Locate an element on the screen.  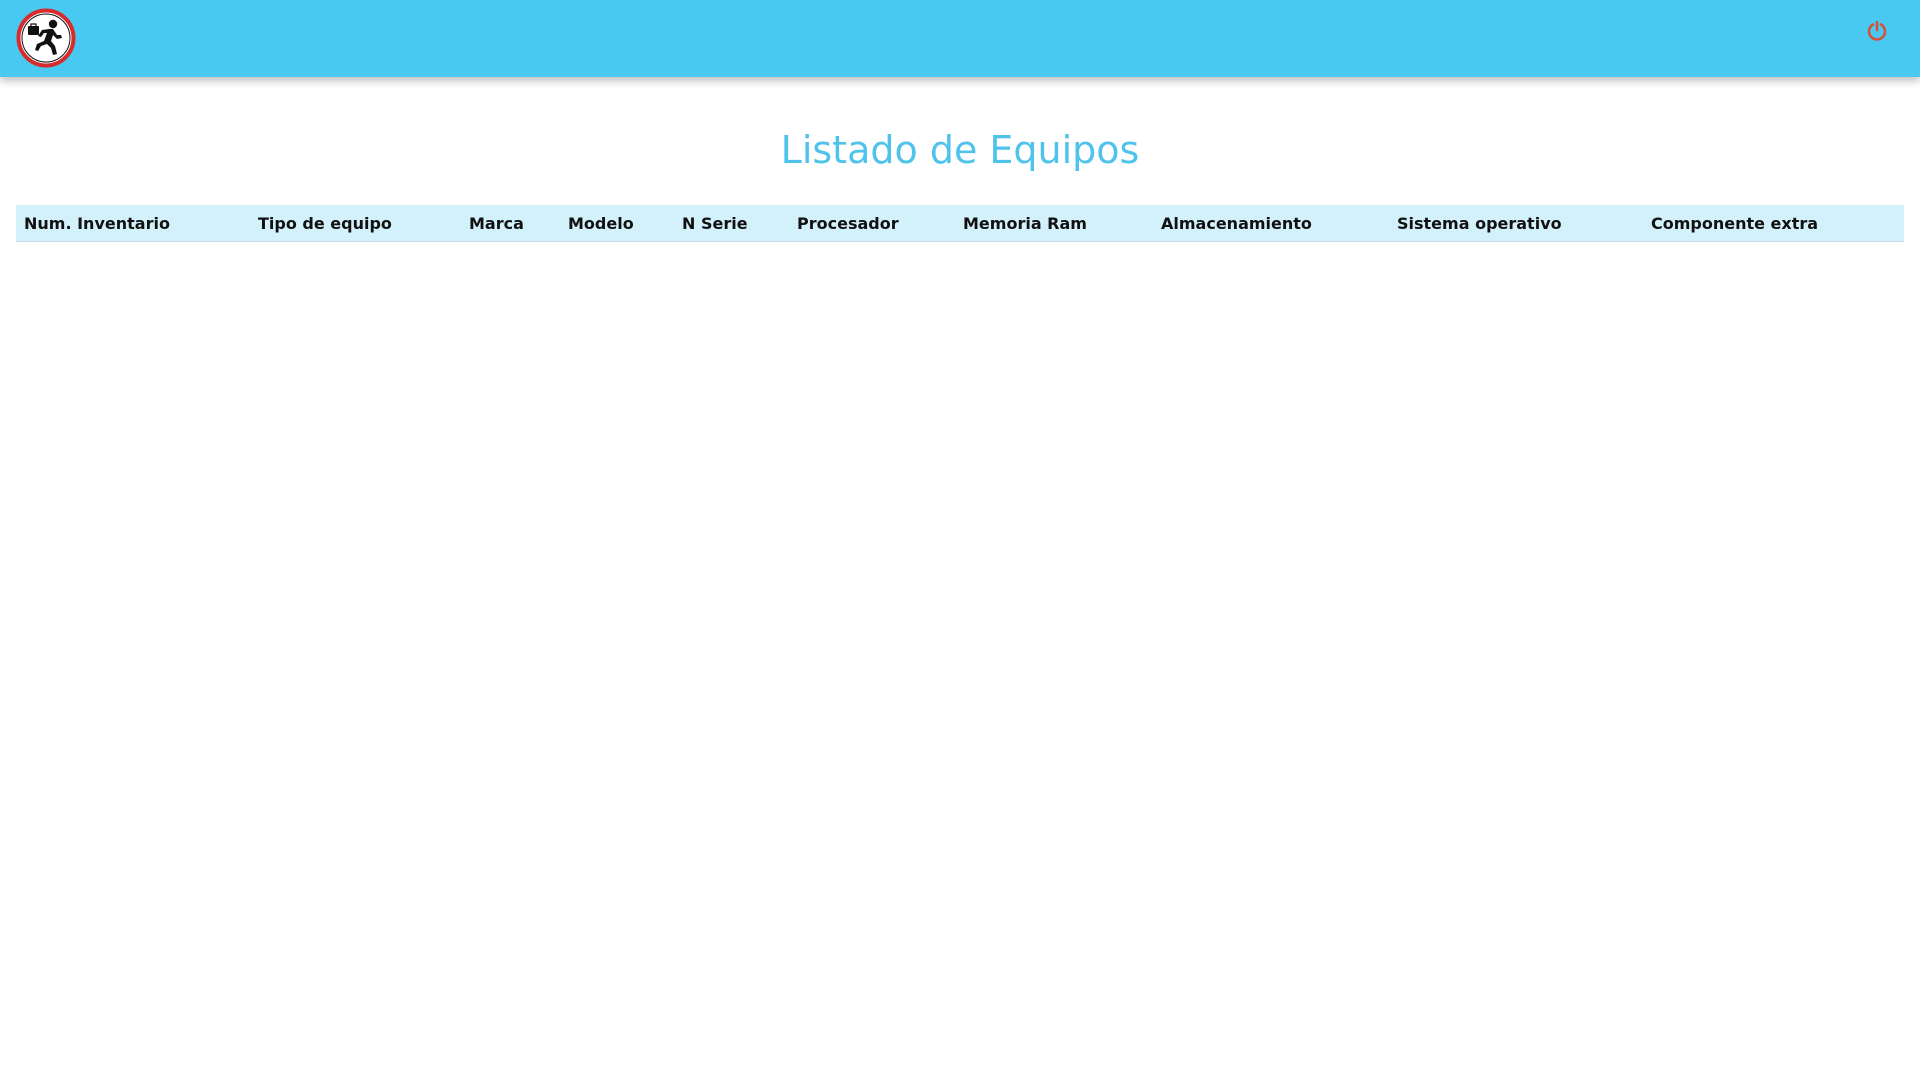
column-header-memoria-ram: Memoria Ram is located at coordinates (1054, 223).